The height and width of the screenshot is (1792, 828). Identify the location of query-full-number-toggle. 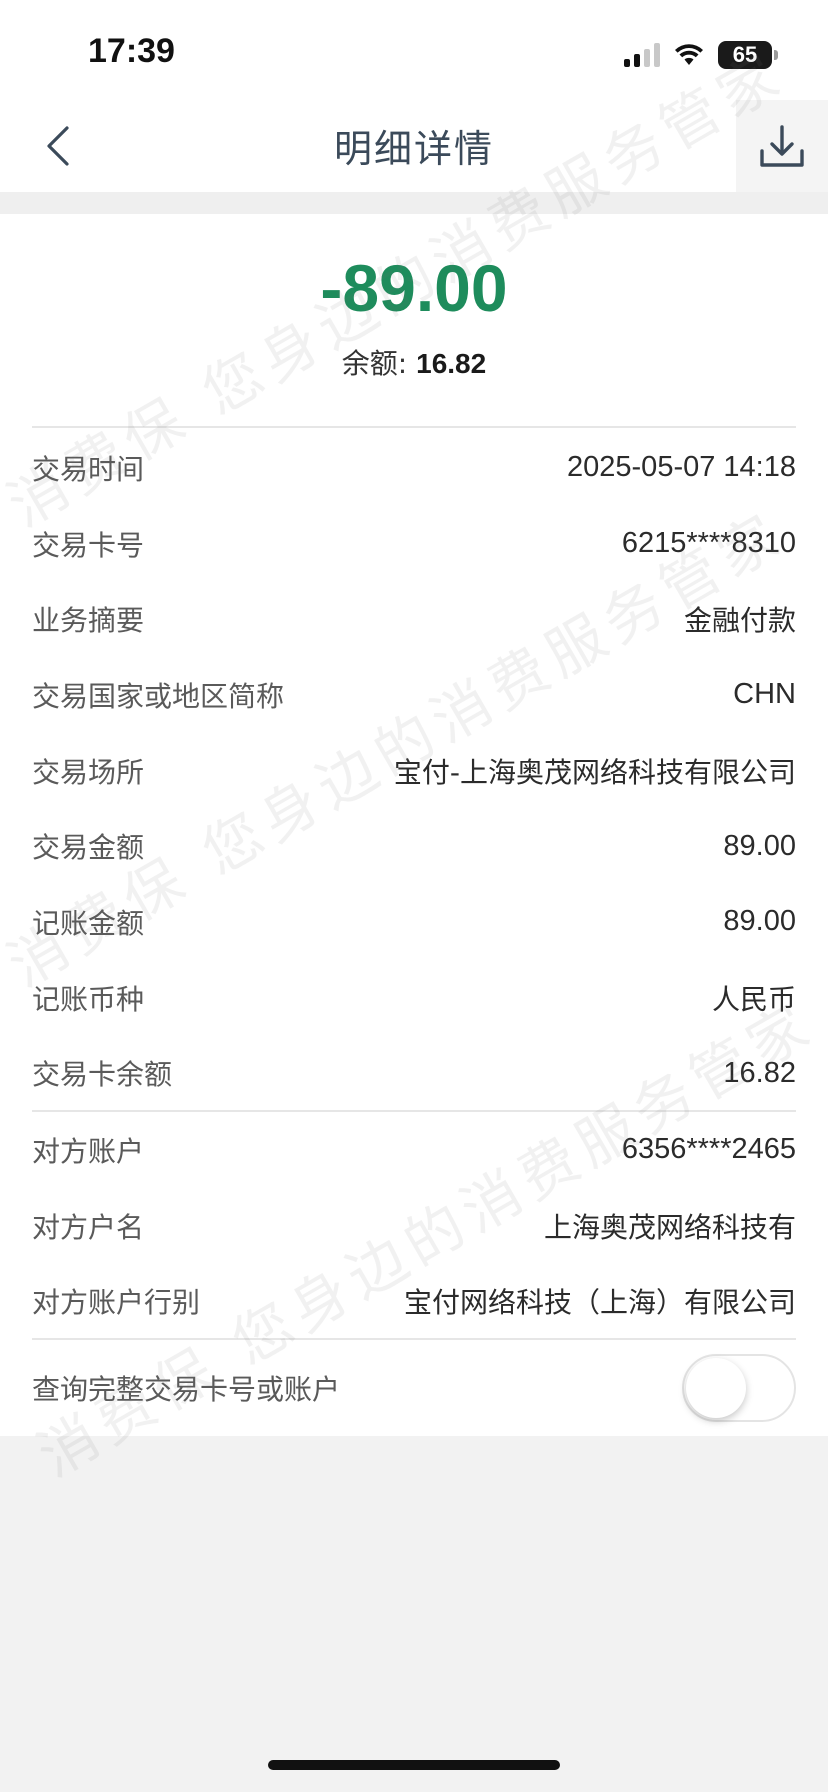
(739, 1388).